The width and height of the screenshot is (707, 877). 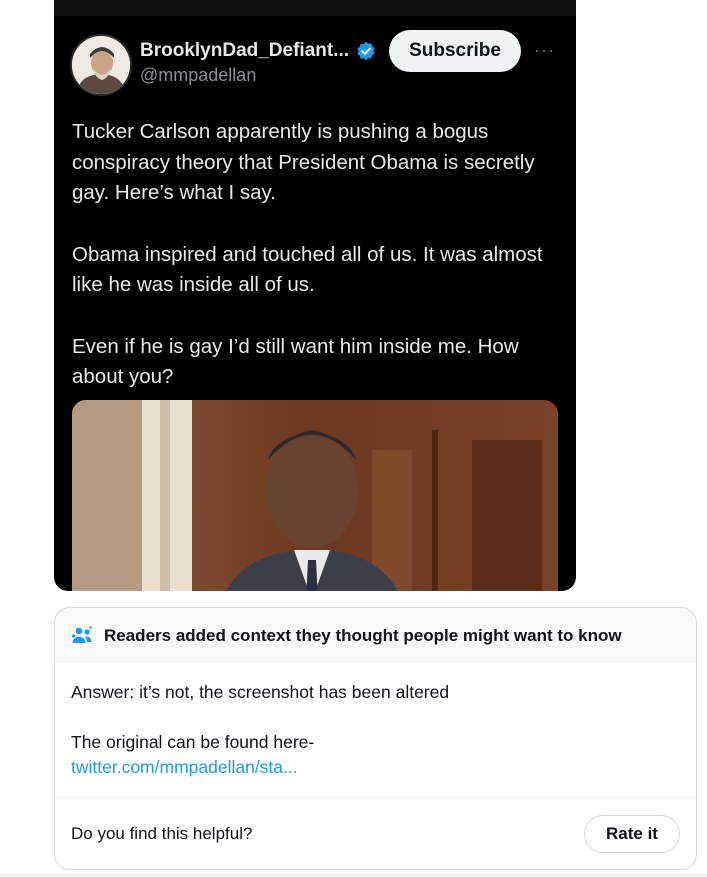 I want to click on screenshot-top-bar, so click(x=315, y=8).